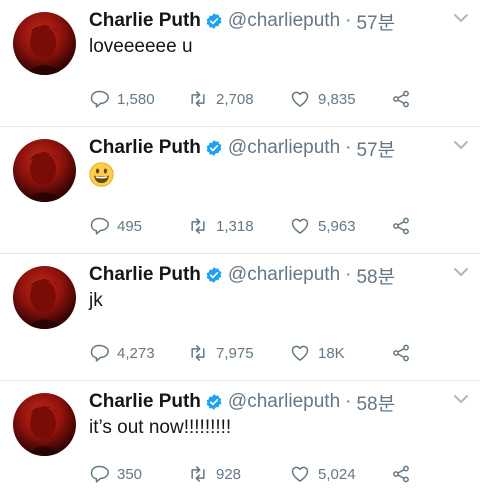  I want to click on reply-button: 1,580, so click(122, 99).